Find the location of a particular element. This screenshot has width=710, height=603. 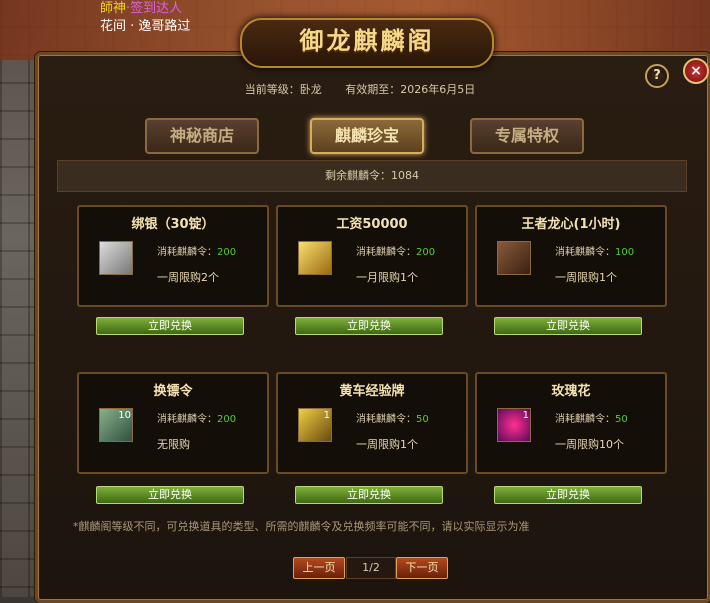

window-title: 御龙麒麟阁 is located at coordinates (367, 40).